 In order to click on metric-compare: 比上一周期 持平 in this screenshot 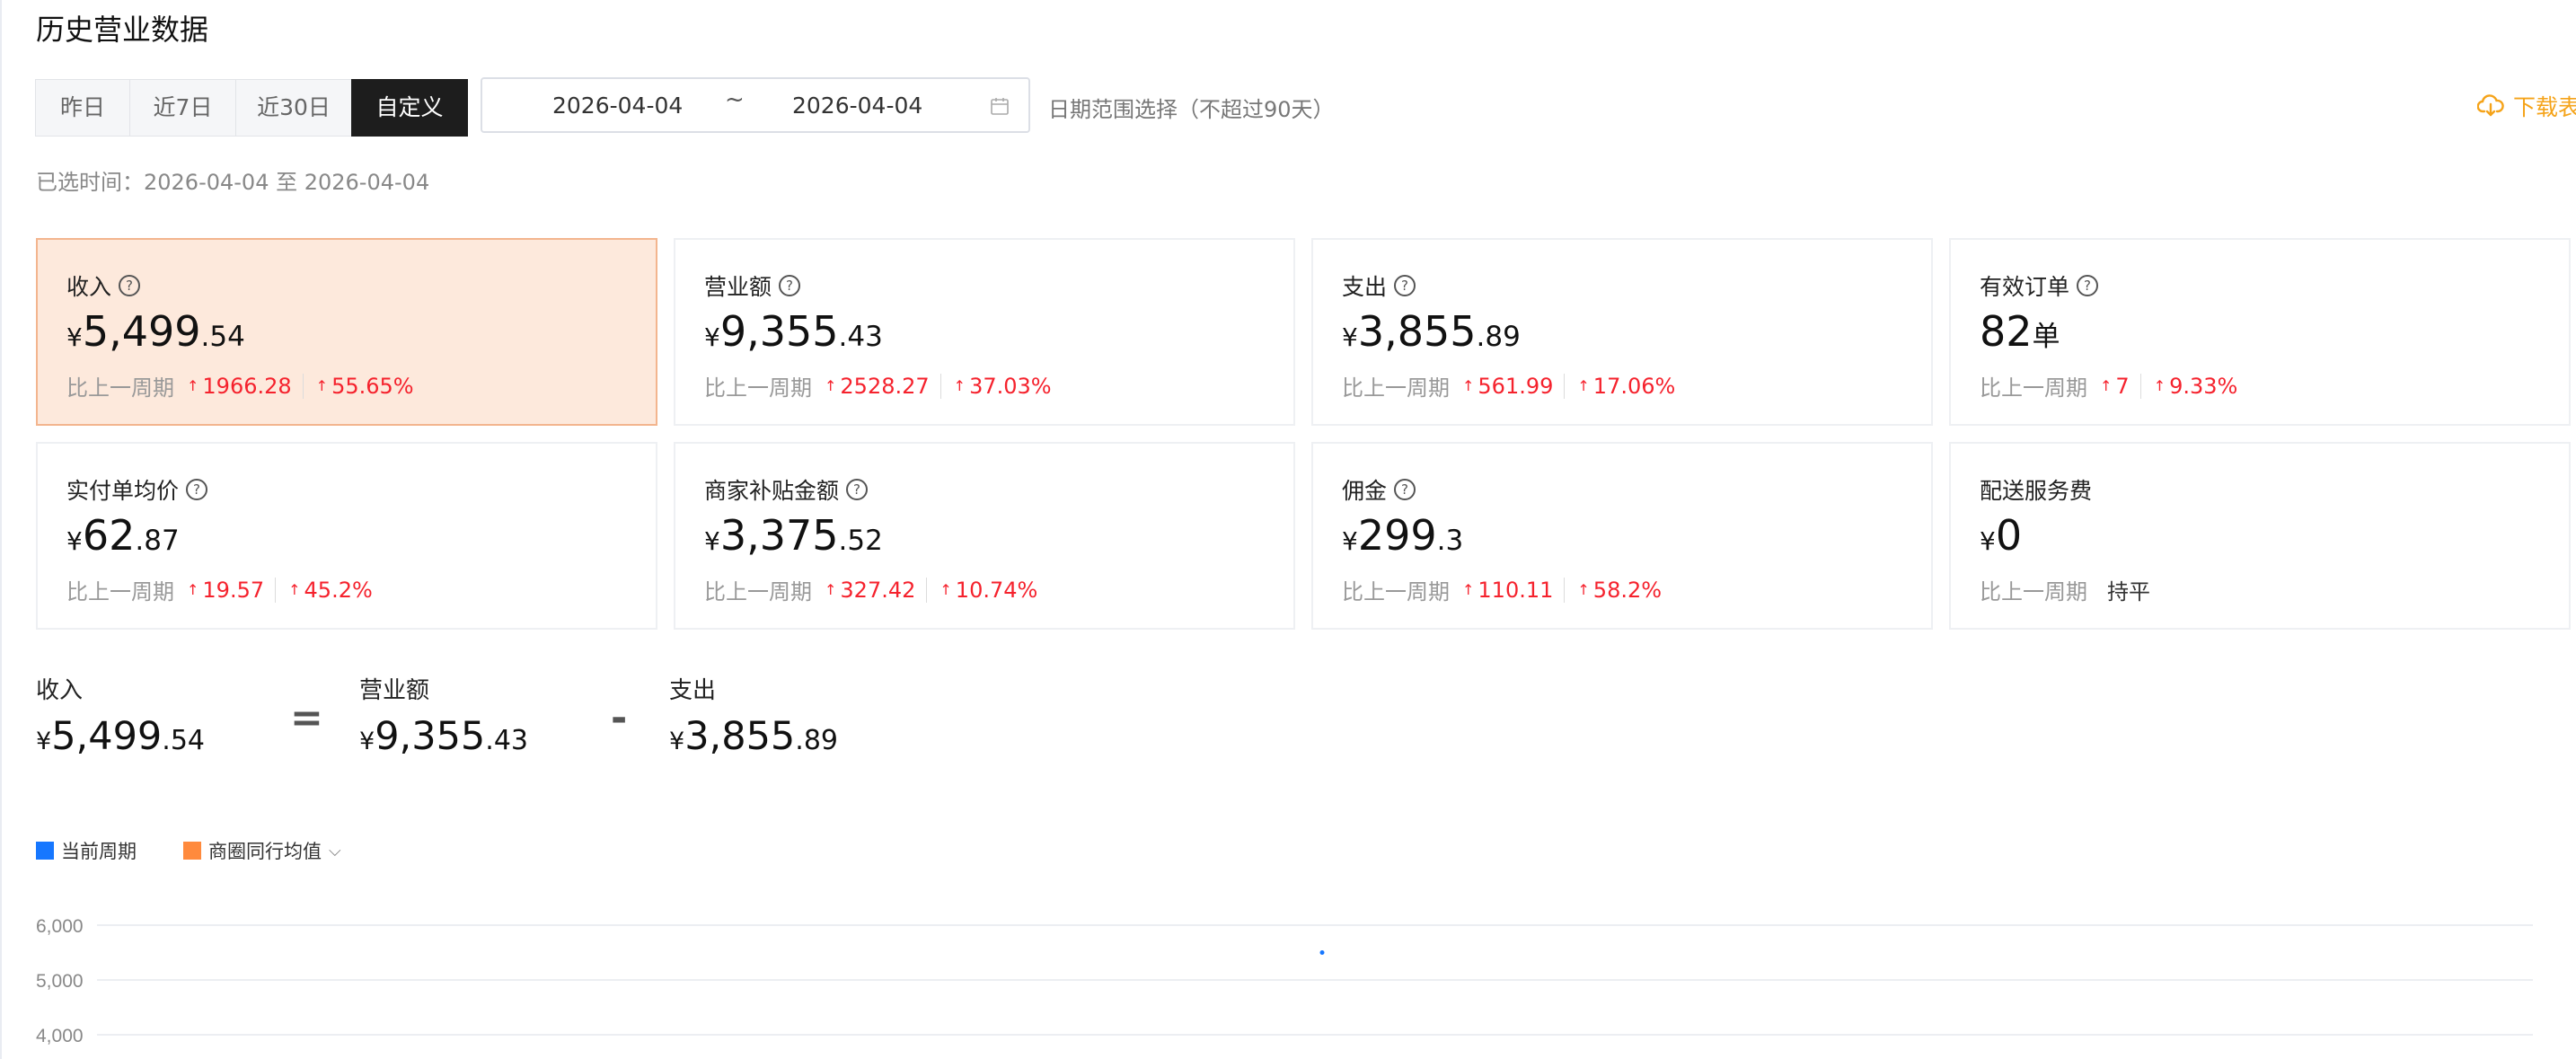, I will do `click(2065, 589)`.